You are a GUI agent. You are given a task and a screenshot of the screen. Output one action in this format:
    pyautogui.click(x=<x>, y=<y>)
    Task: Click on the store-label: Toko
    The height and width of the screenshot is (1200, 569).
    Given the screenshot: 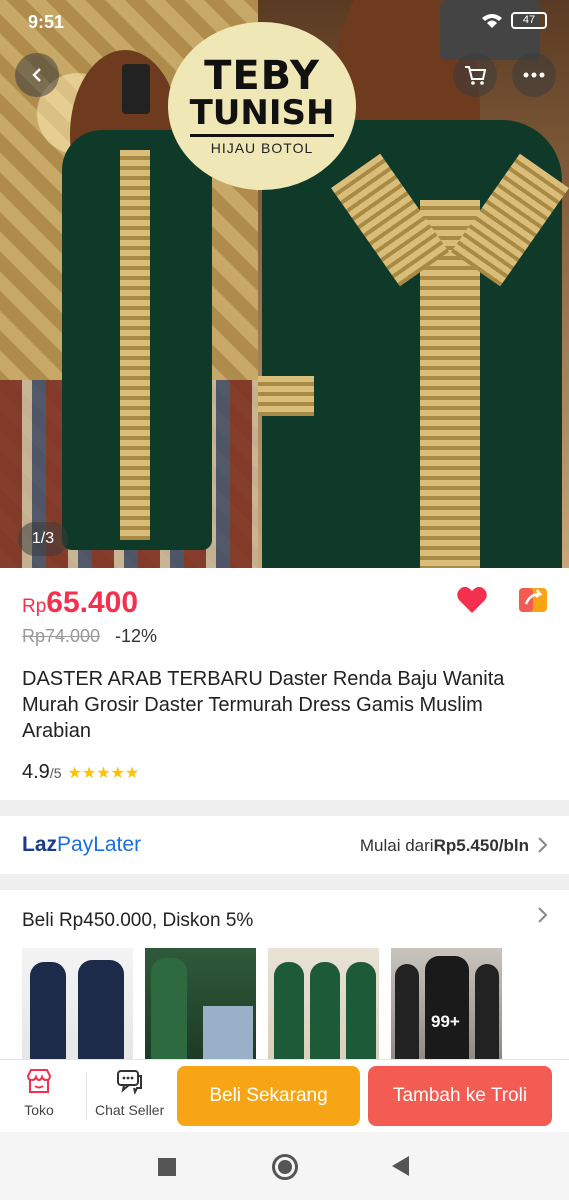 What is the action you would take?
    pyautogui.click(x=39, y=1110)
    